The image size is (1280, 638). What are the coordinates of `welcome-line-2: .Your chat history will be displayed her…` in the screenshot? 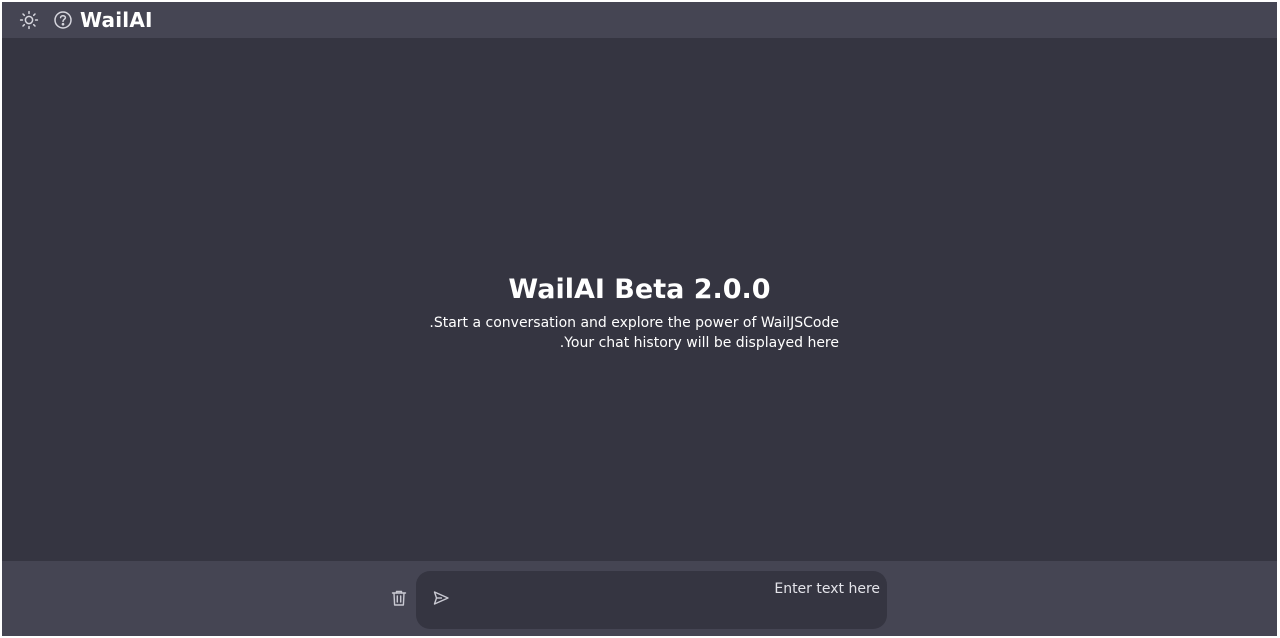 It's located at (699, 343).